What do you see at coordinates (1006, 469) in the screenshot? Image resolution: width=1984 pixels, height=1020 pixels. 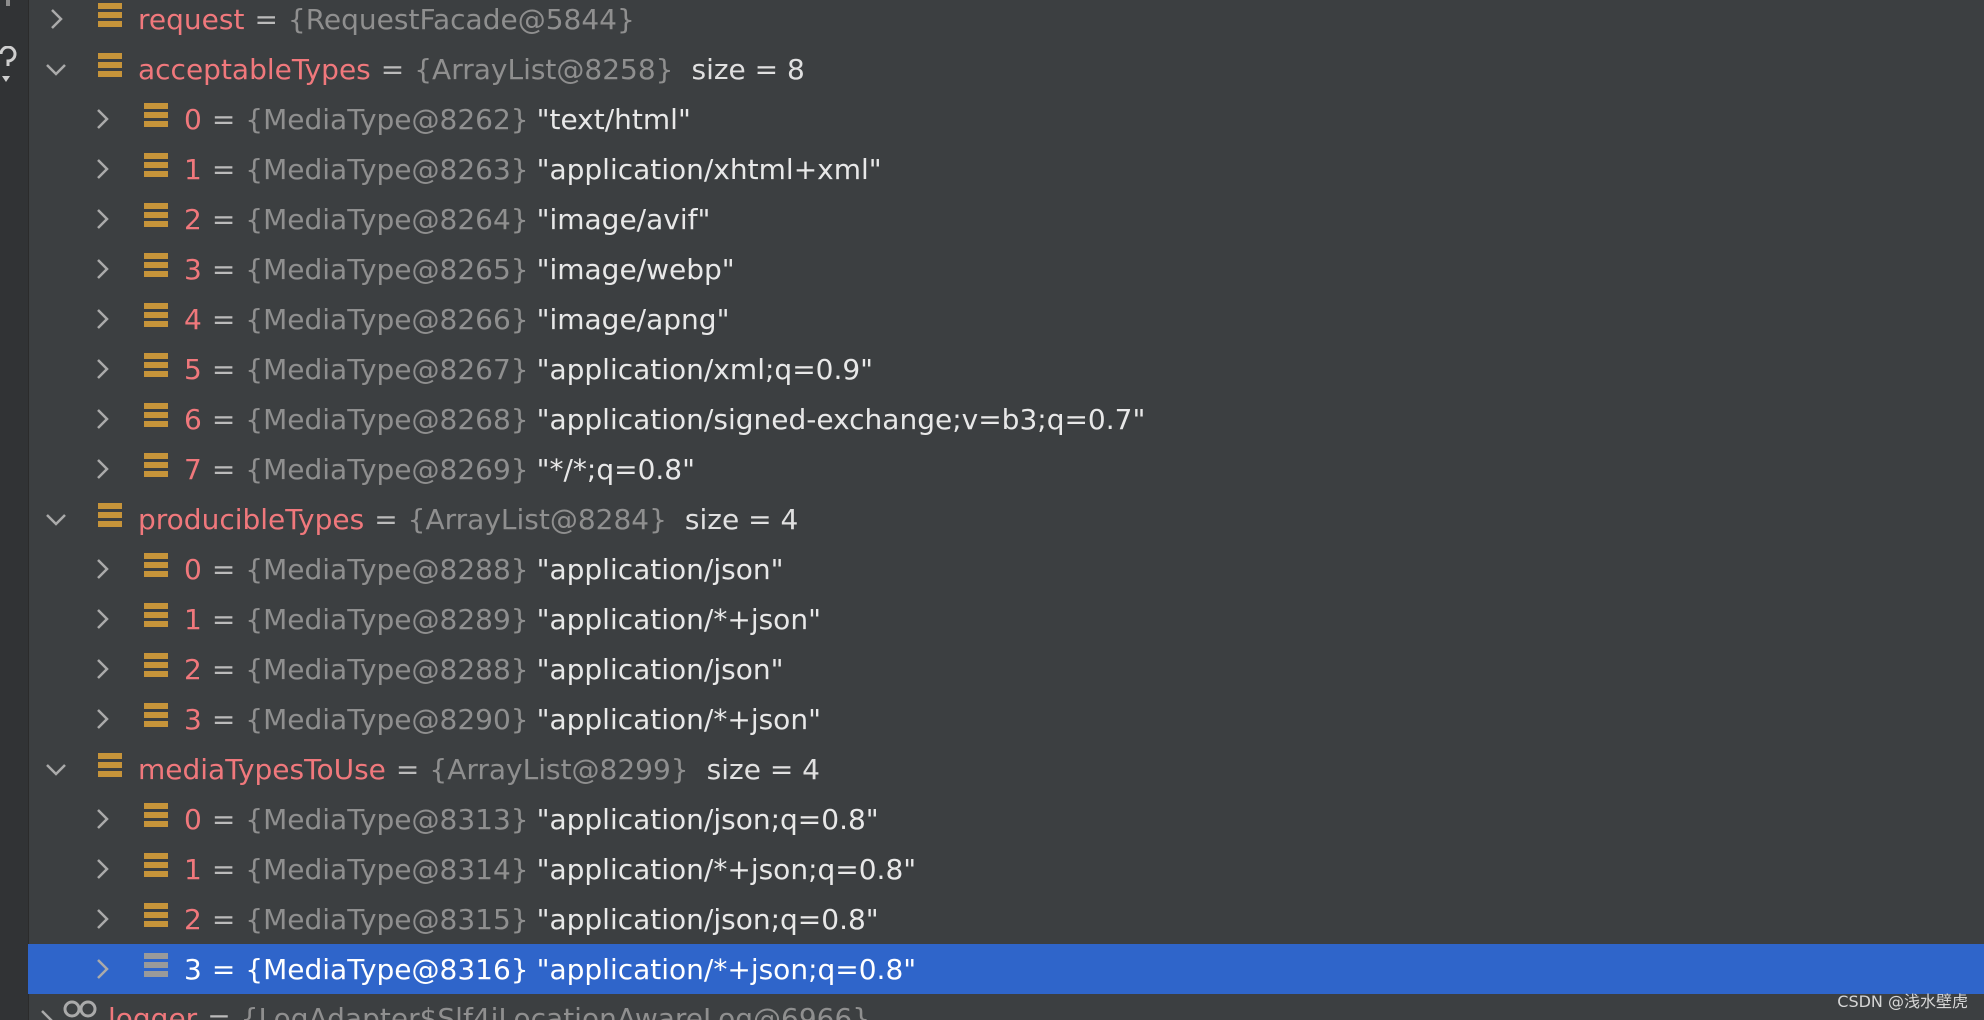 I see `variable-row: 7 = {MediaType@8269} "*/*;q=0.8"` at bounding box center [1006, 469].